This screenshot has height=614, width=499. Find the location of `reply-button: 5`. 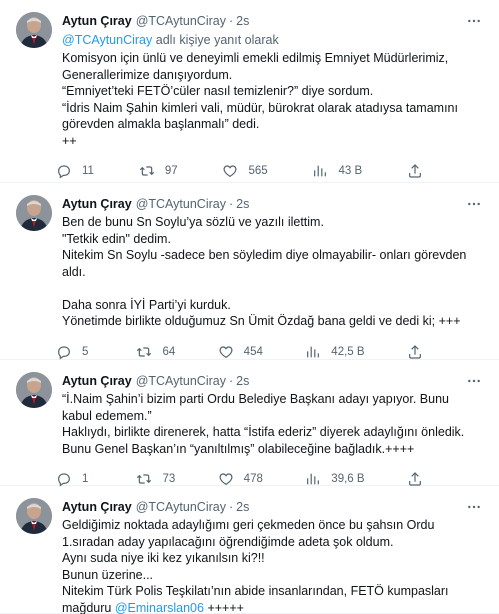

reply-button: 5 is located at coordinates (75, 352).